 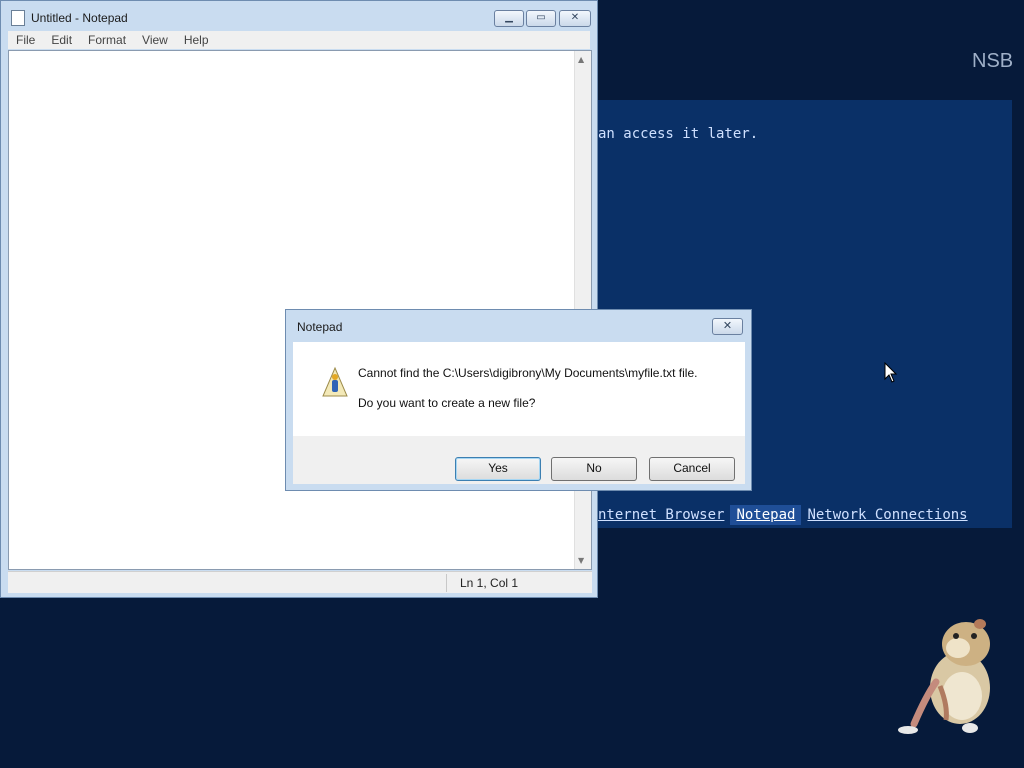 What do you see at coordinates (498, 469) in the screenshot?
I see `yes-button: Yes` at bounding box center [498, 469].